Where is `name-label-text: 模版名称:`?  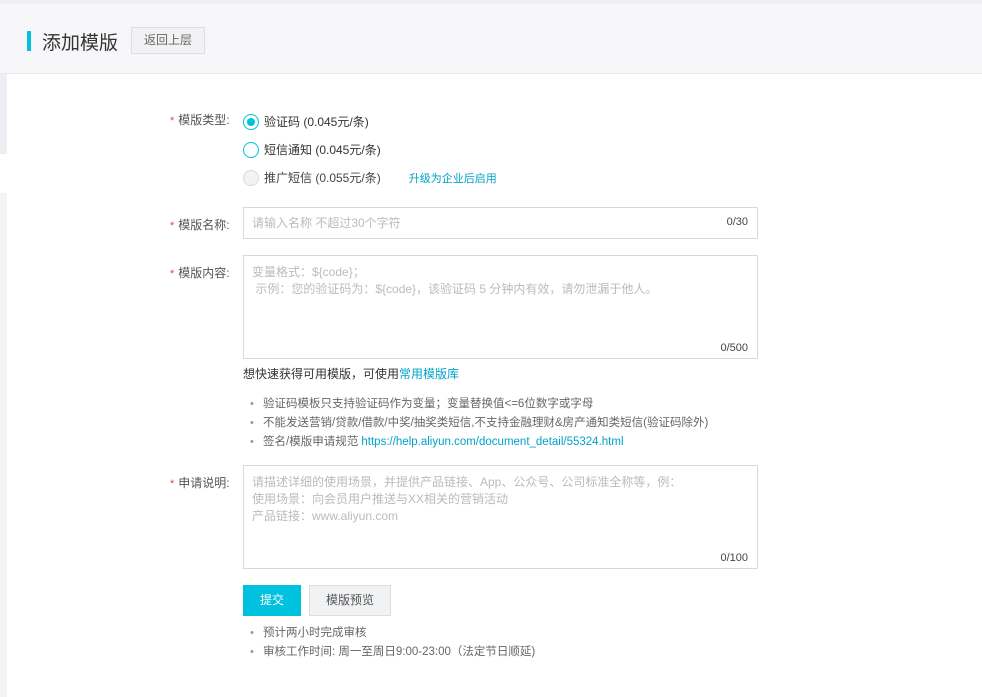 name-label-text: 模版名称: is located at coordinates (204, 225).